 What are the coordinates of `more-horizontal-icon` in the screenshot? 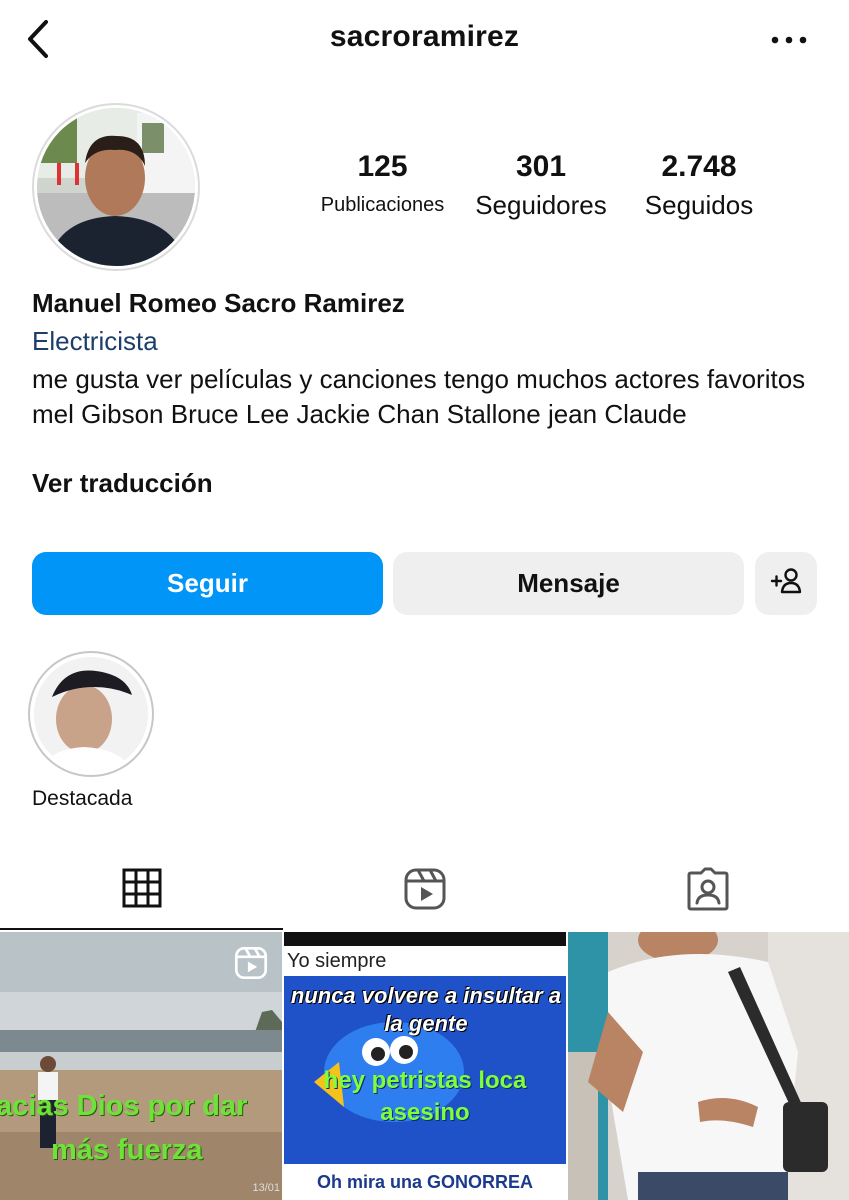 It's located at (789, 40).